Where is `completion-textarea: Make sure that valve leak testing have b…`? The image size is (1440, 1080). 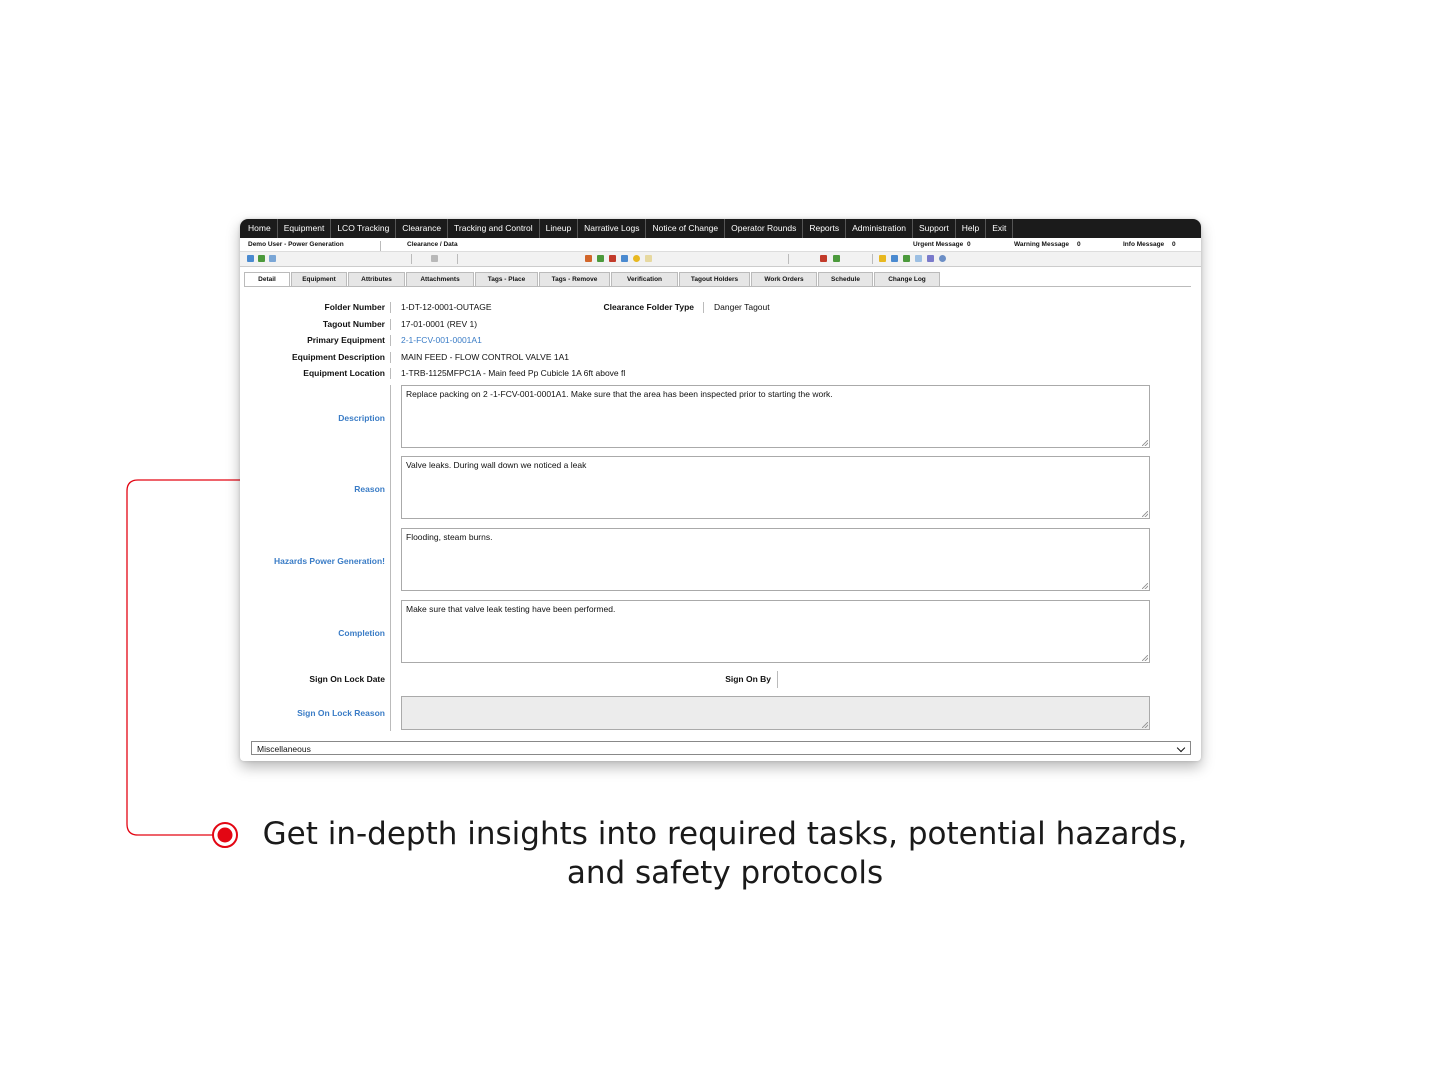
completion-textarea: Make sure that valve leak testing have b… is located at coordinates (775, 631).